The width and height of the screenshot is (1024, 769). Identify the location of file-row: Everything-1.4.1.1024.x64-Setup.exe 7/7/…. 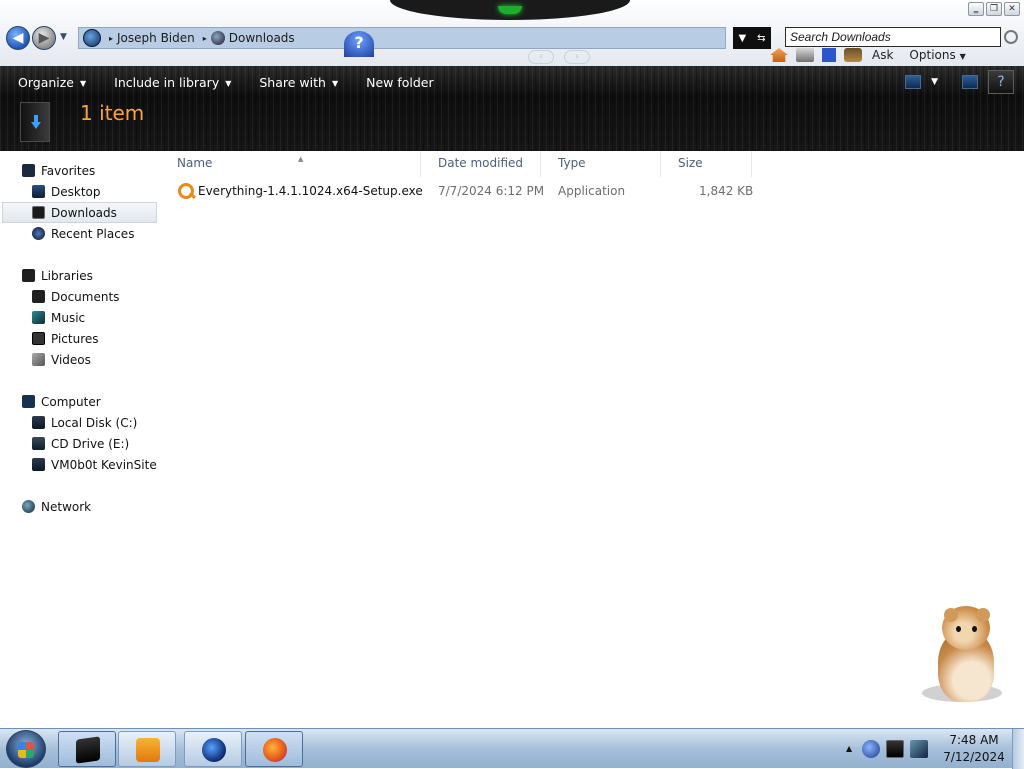
(460, 192).